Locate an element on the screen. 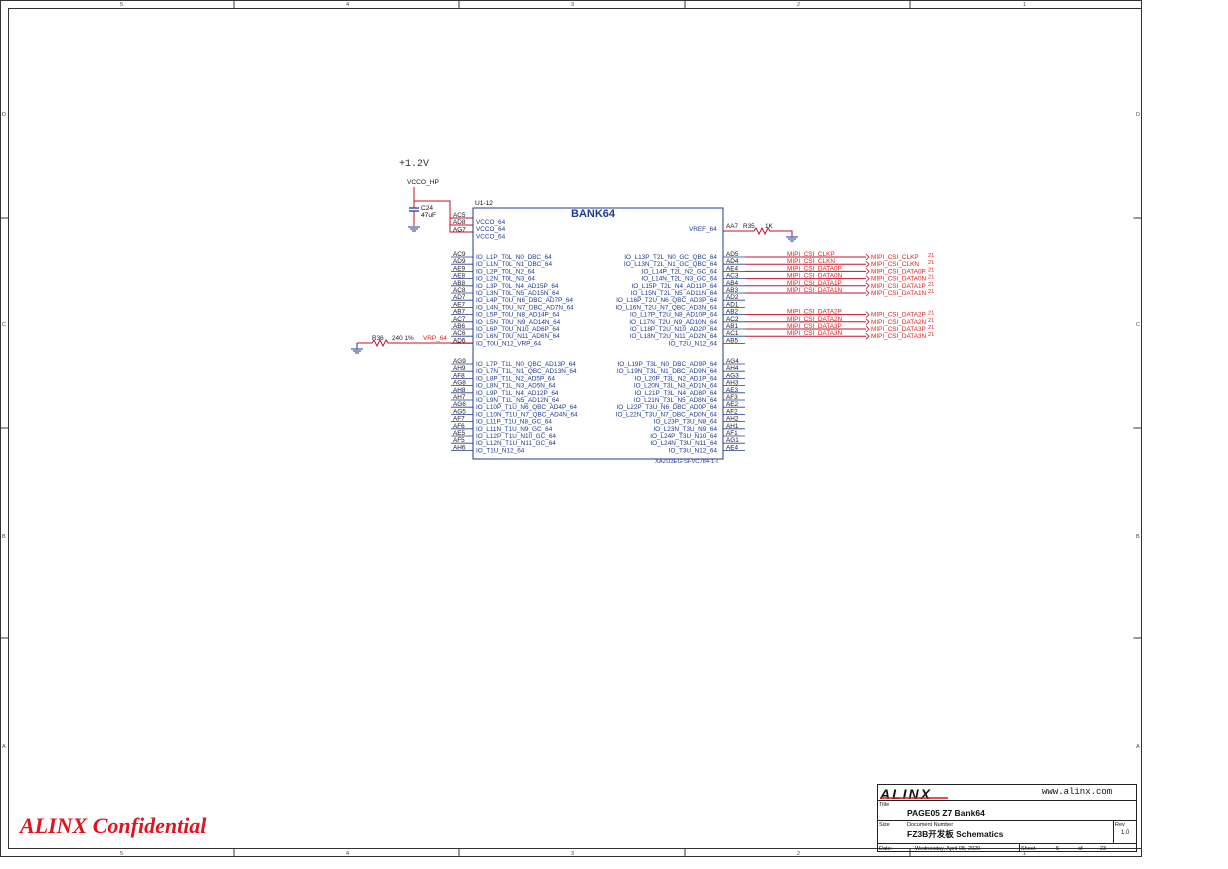 The image size is (1228, 869). pin-name: IO_L9P_T1L_N4_AD12P_64 is located at coordinates (517, 393).